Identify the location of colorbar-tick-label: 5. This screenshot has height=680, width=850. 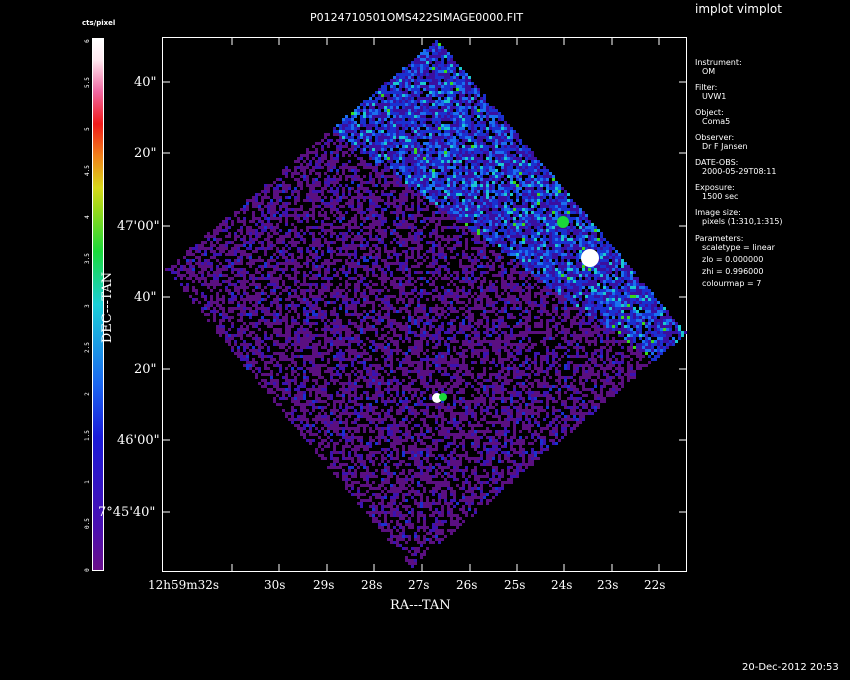
(87, 129).